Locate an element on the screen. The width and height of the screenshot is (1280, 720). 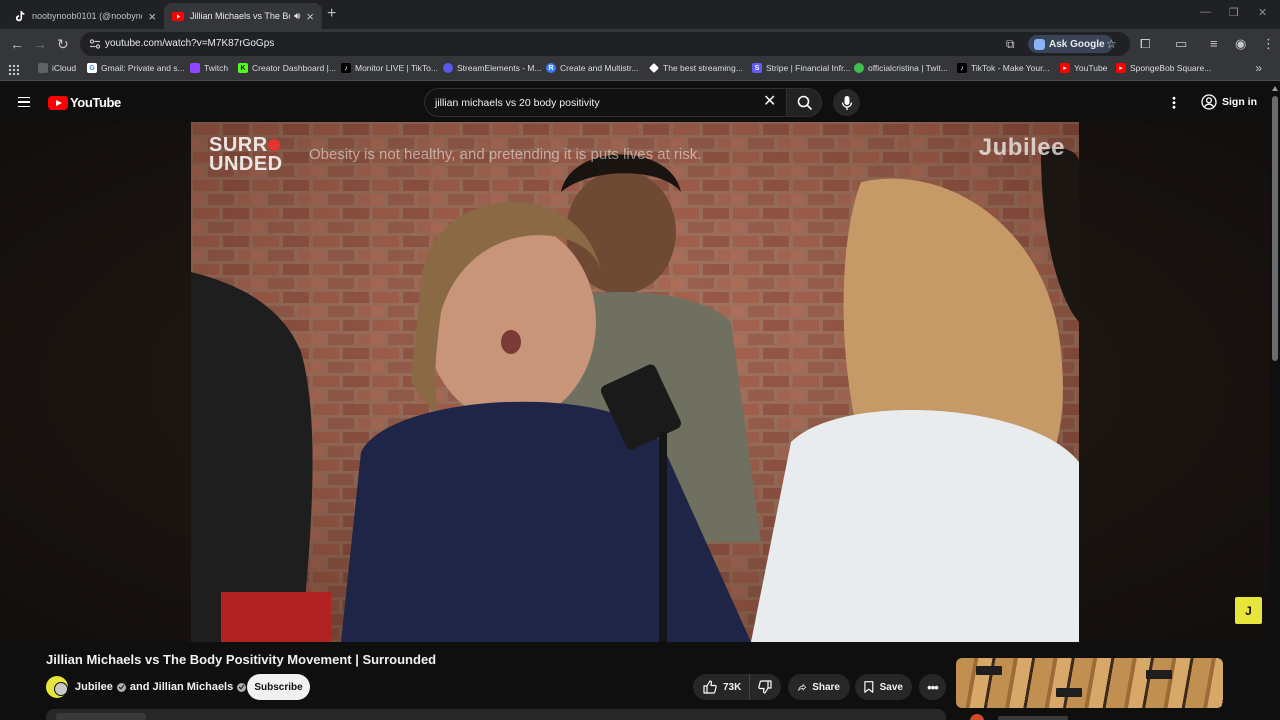
share-icon is located at coordinates (802, 687).